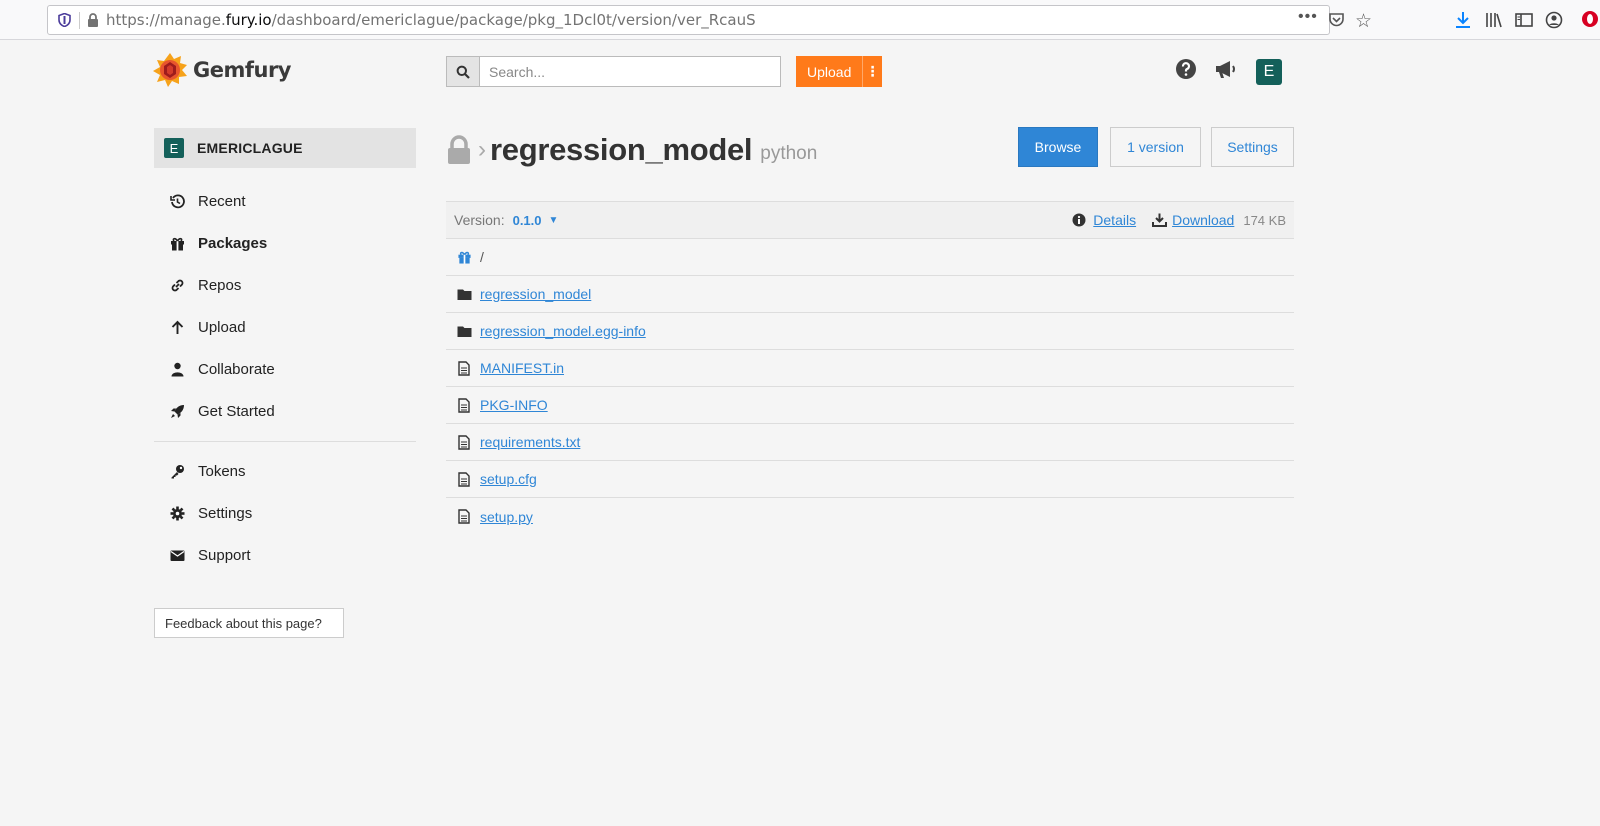  What do you see at coordinates (870, 479) in the screenshot?
I see `file-row: setup.cfg` at bounding box center [870, 479].